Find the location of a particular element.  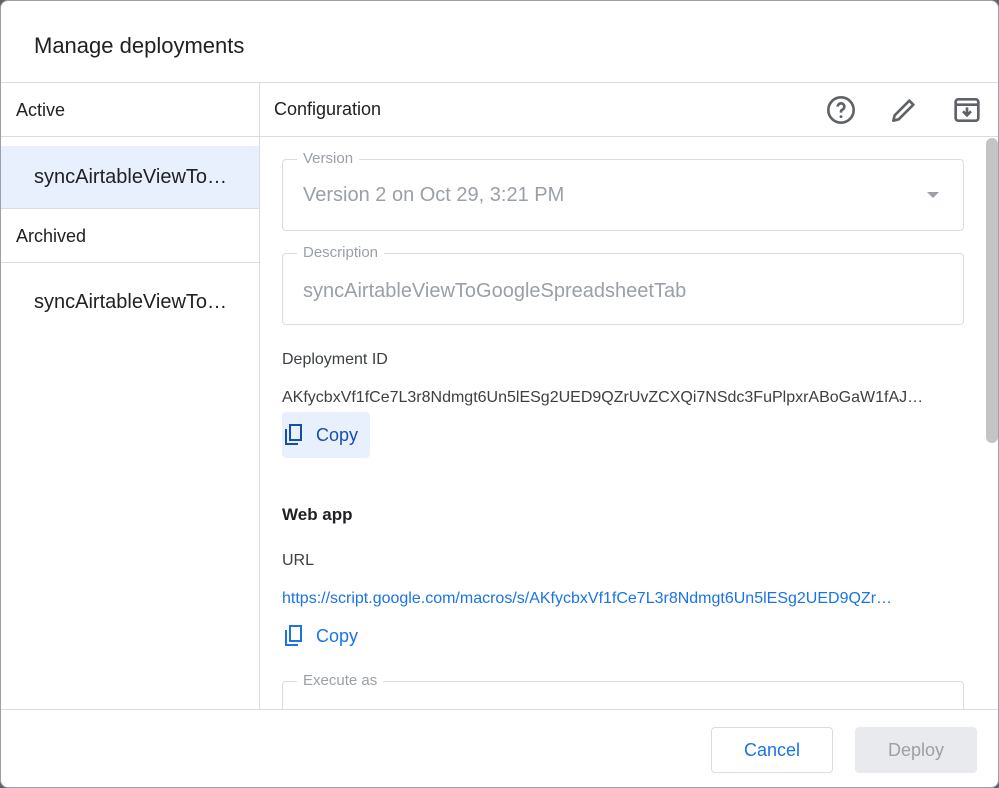

description-value: syncAirtableViewToGoogleSpreadsheetTab is located at coordinates (495, 291).